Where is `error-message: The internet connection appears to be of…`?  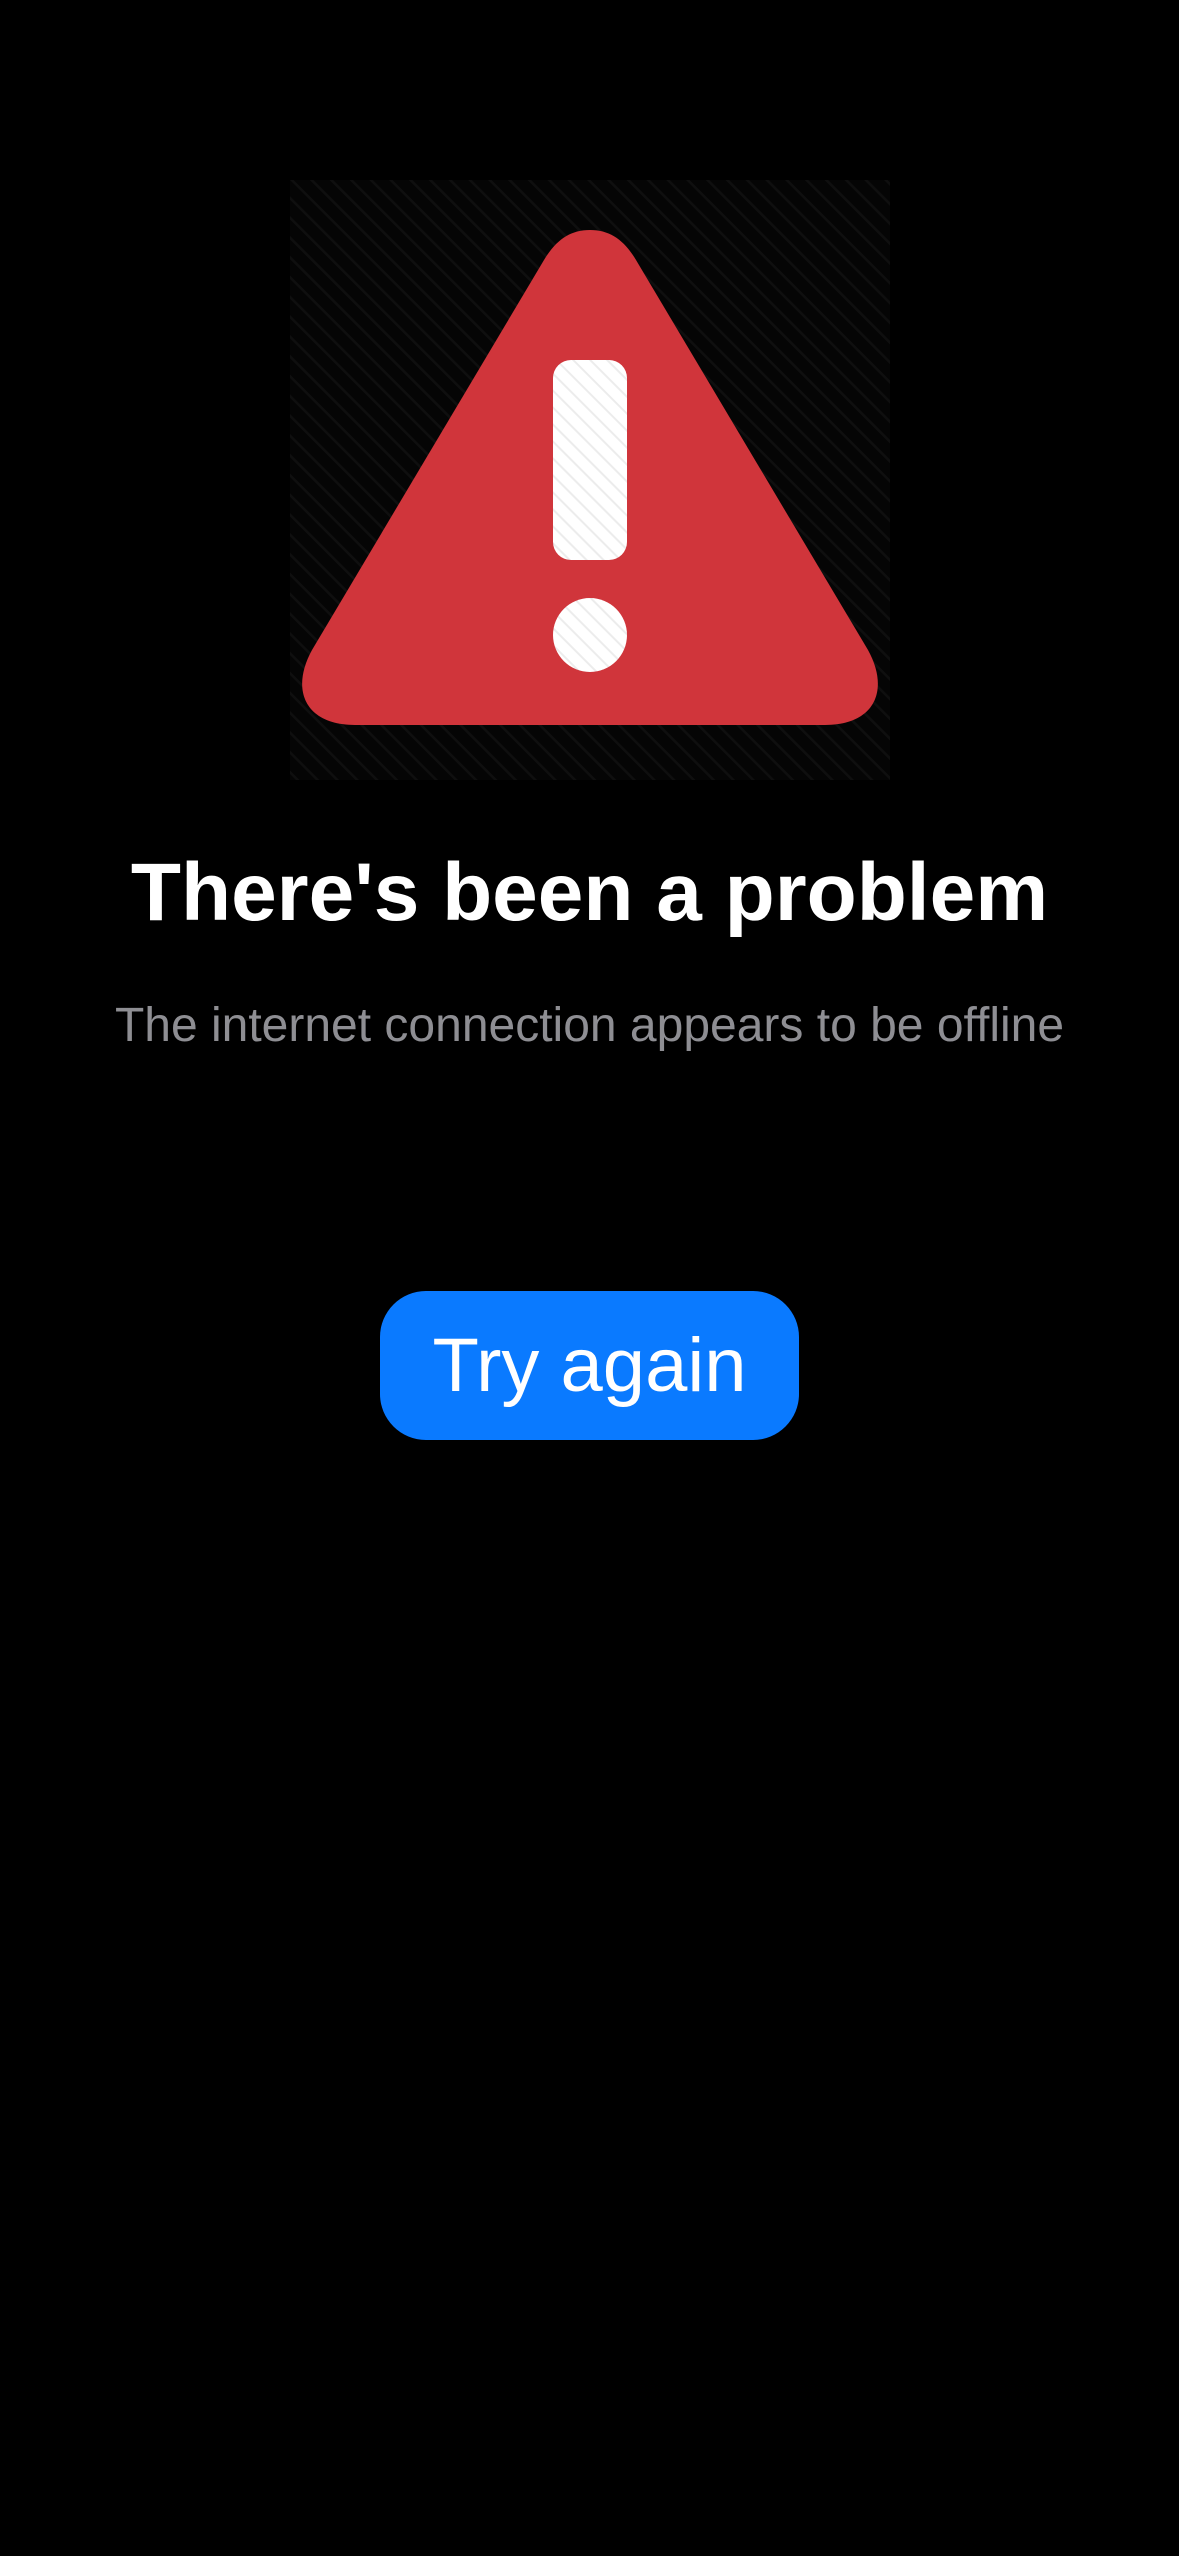
error-message: The internet connection appears to be of… is located at coordinates (589, 1025).